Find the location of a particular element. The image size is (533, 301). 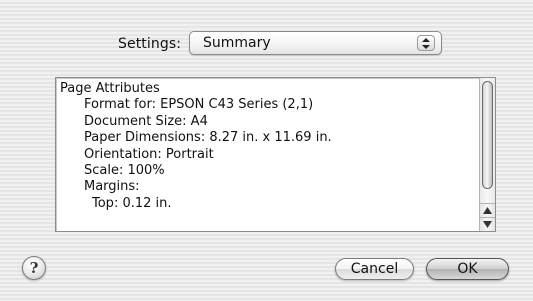

arrow-up-icon is located at coordinates (487, 210).